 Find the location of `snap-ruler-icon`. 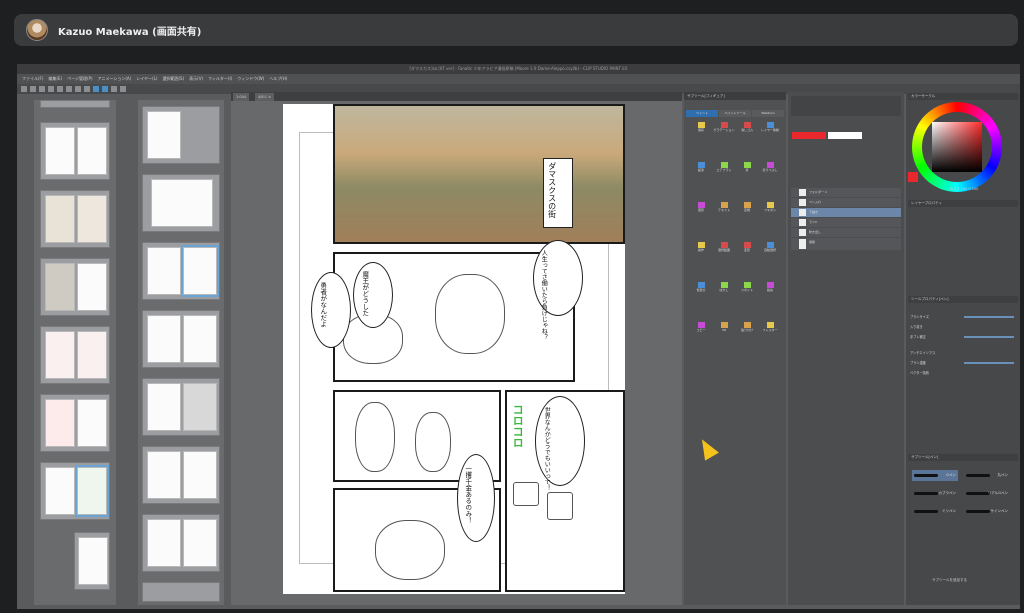

snap-ruler-icon is located at coordinates (96, 89).